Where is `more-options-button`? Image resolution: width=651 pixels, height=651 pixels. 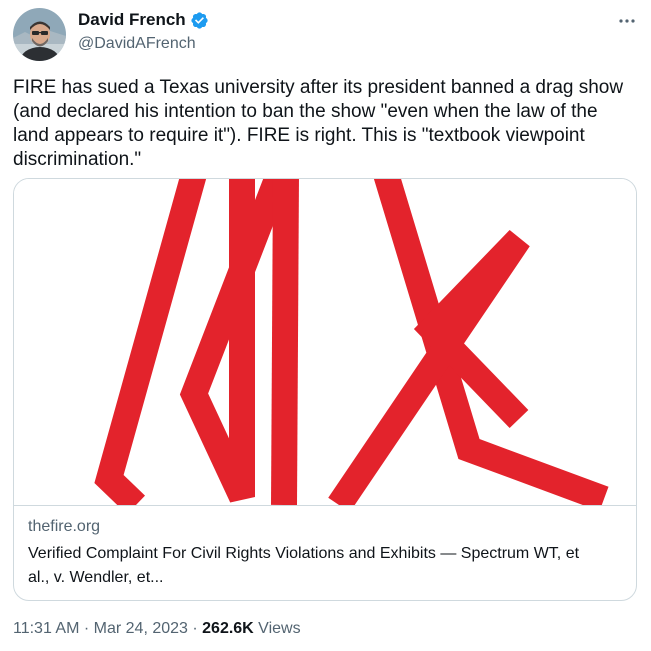
more-options-button is located at coordinates (627, 21).